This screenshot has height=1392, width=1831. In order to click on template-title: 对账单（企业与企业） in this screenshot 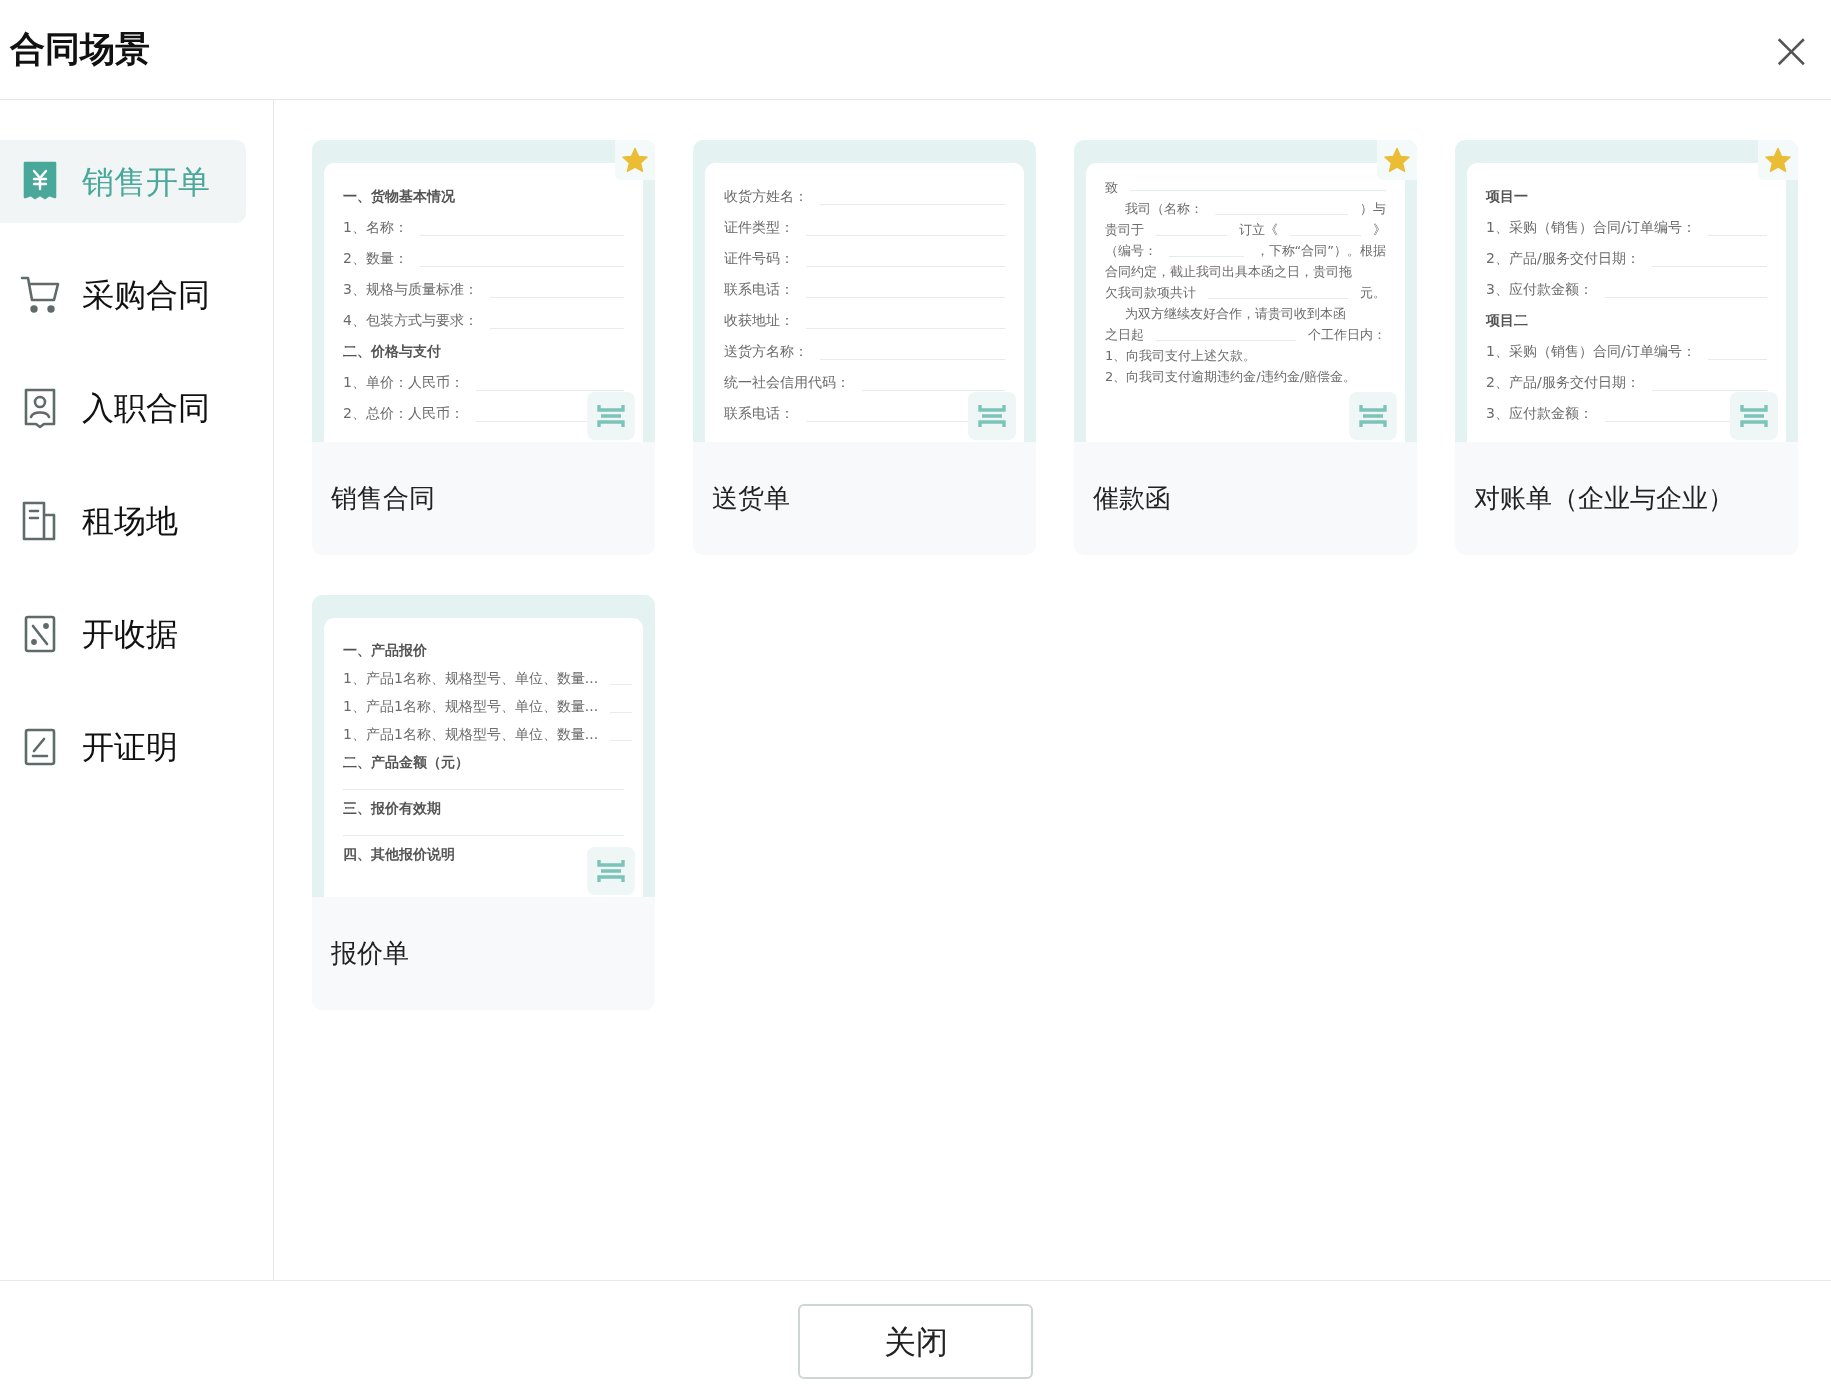, I will do `click(1604, 498)`.